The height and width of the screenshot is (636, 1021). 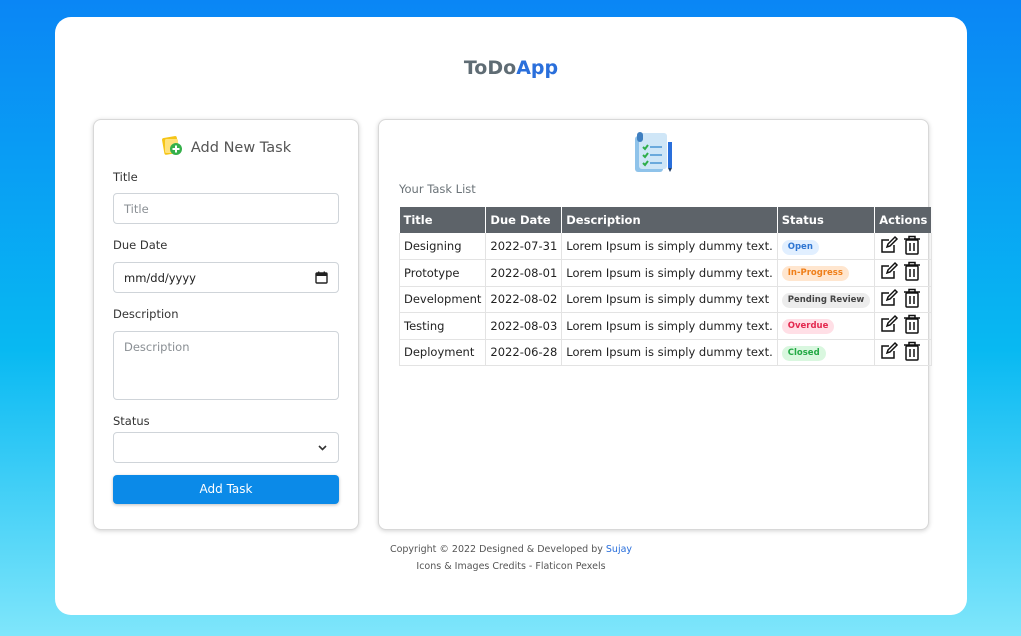 I want to click on task-description: Lorem Ipsum is simply dummy text, so click(x=669, y=299).